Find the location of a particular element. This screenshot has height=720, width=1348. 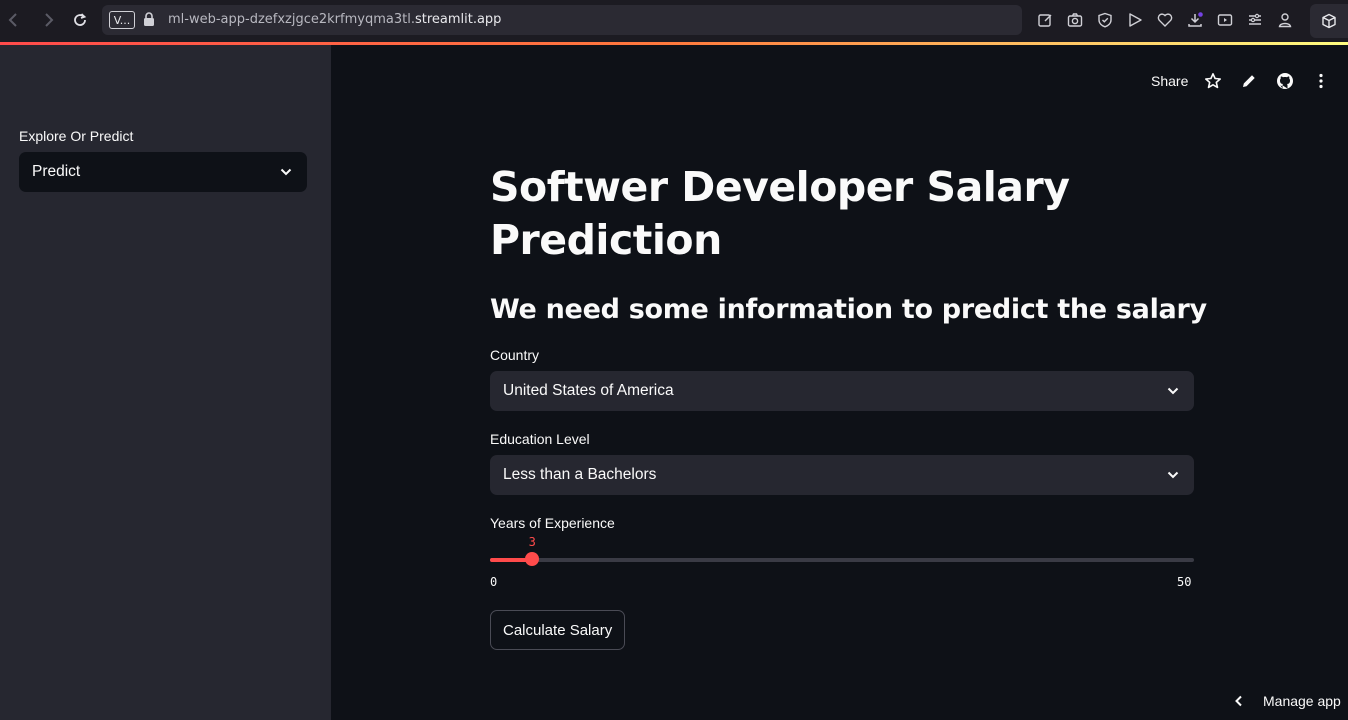

experience-slider-min: 0 is located at coordinates (494, 582).